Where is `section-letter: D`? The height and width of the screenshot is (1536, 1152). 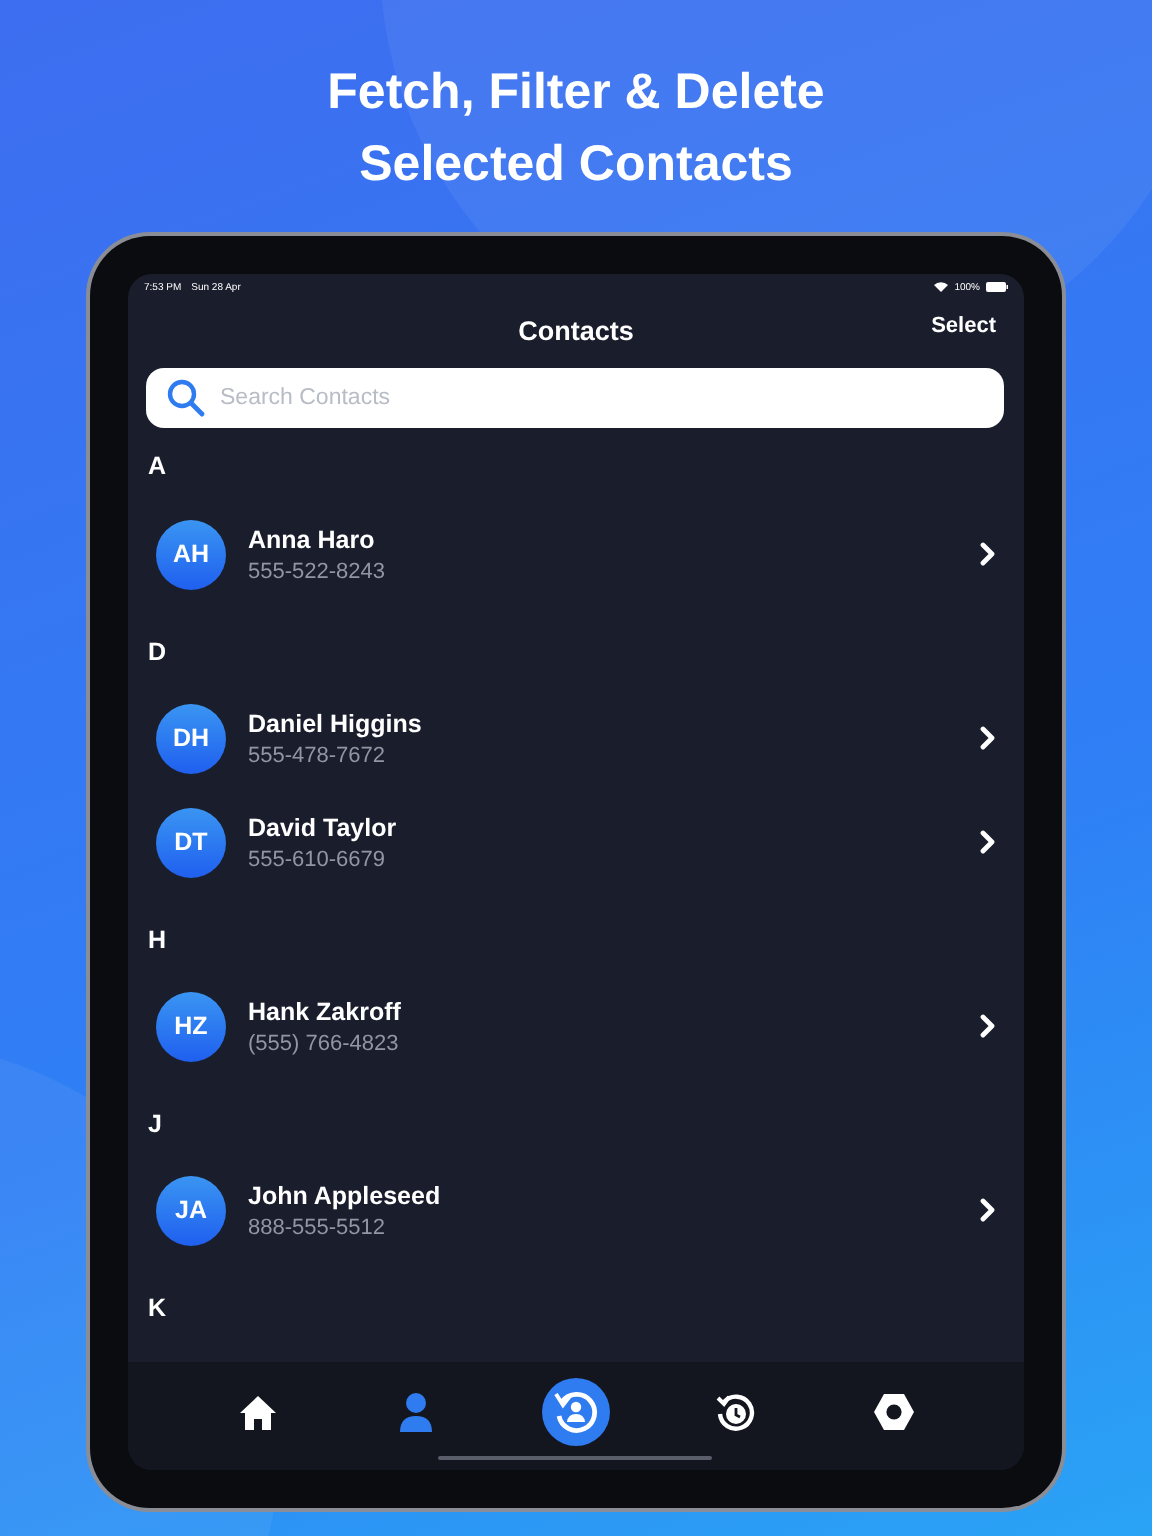
section-letter: D is located at coordinates (157, 652).